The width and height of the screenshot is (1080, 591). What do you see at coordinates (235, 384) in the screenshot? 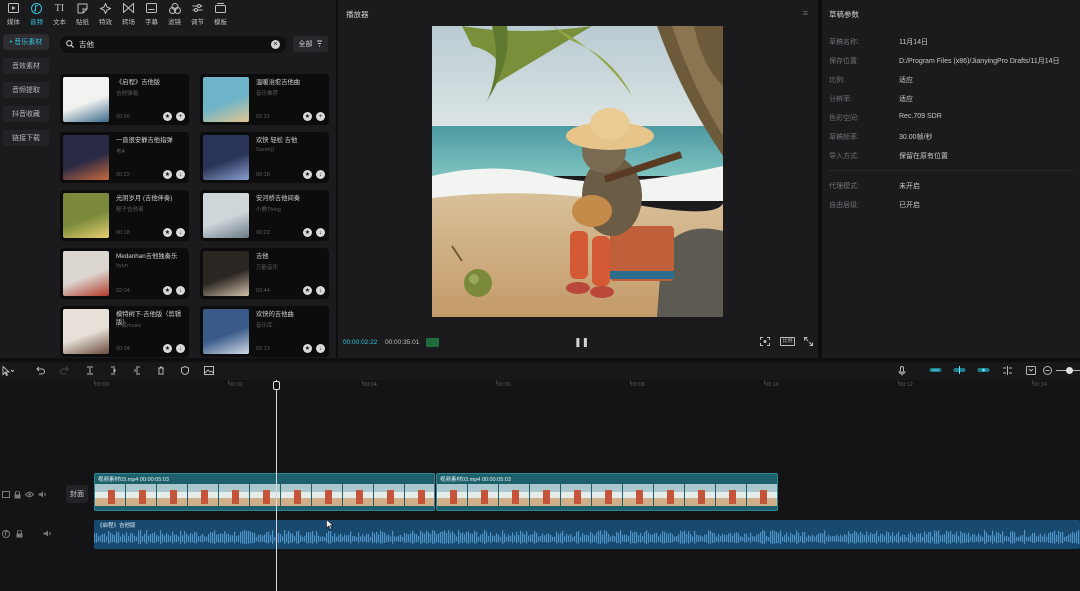
I see `ruler-tick: 00:02` at bounding box center [235, 384].